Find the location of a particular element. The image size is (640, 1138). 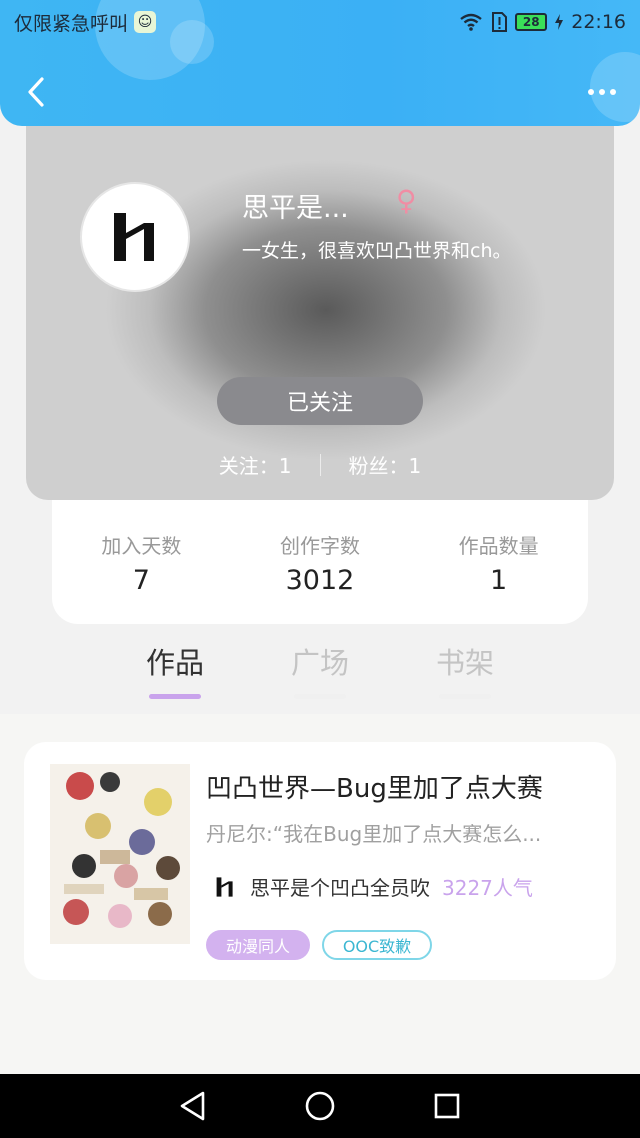

wifi-icon is located at coordinates (471, 22).